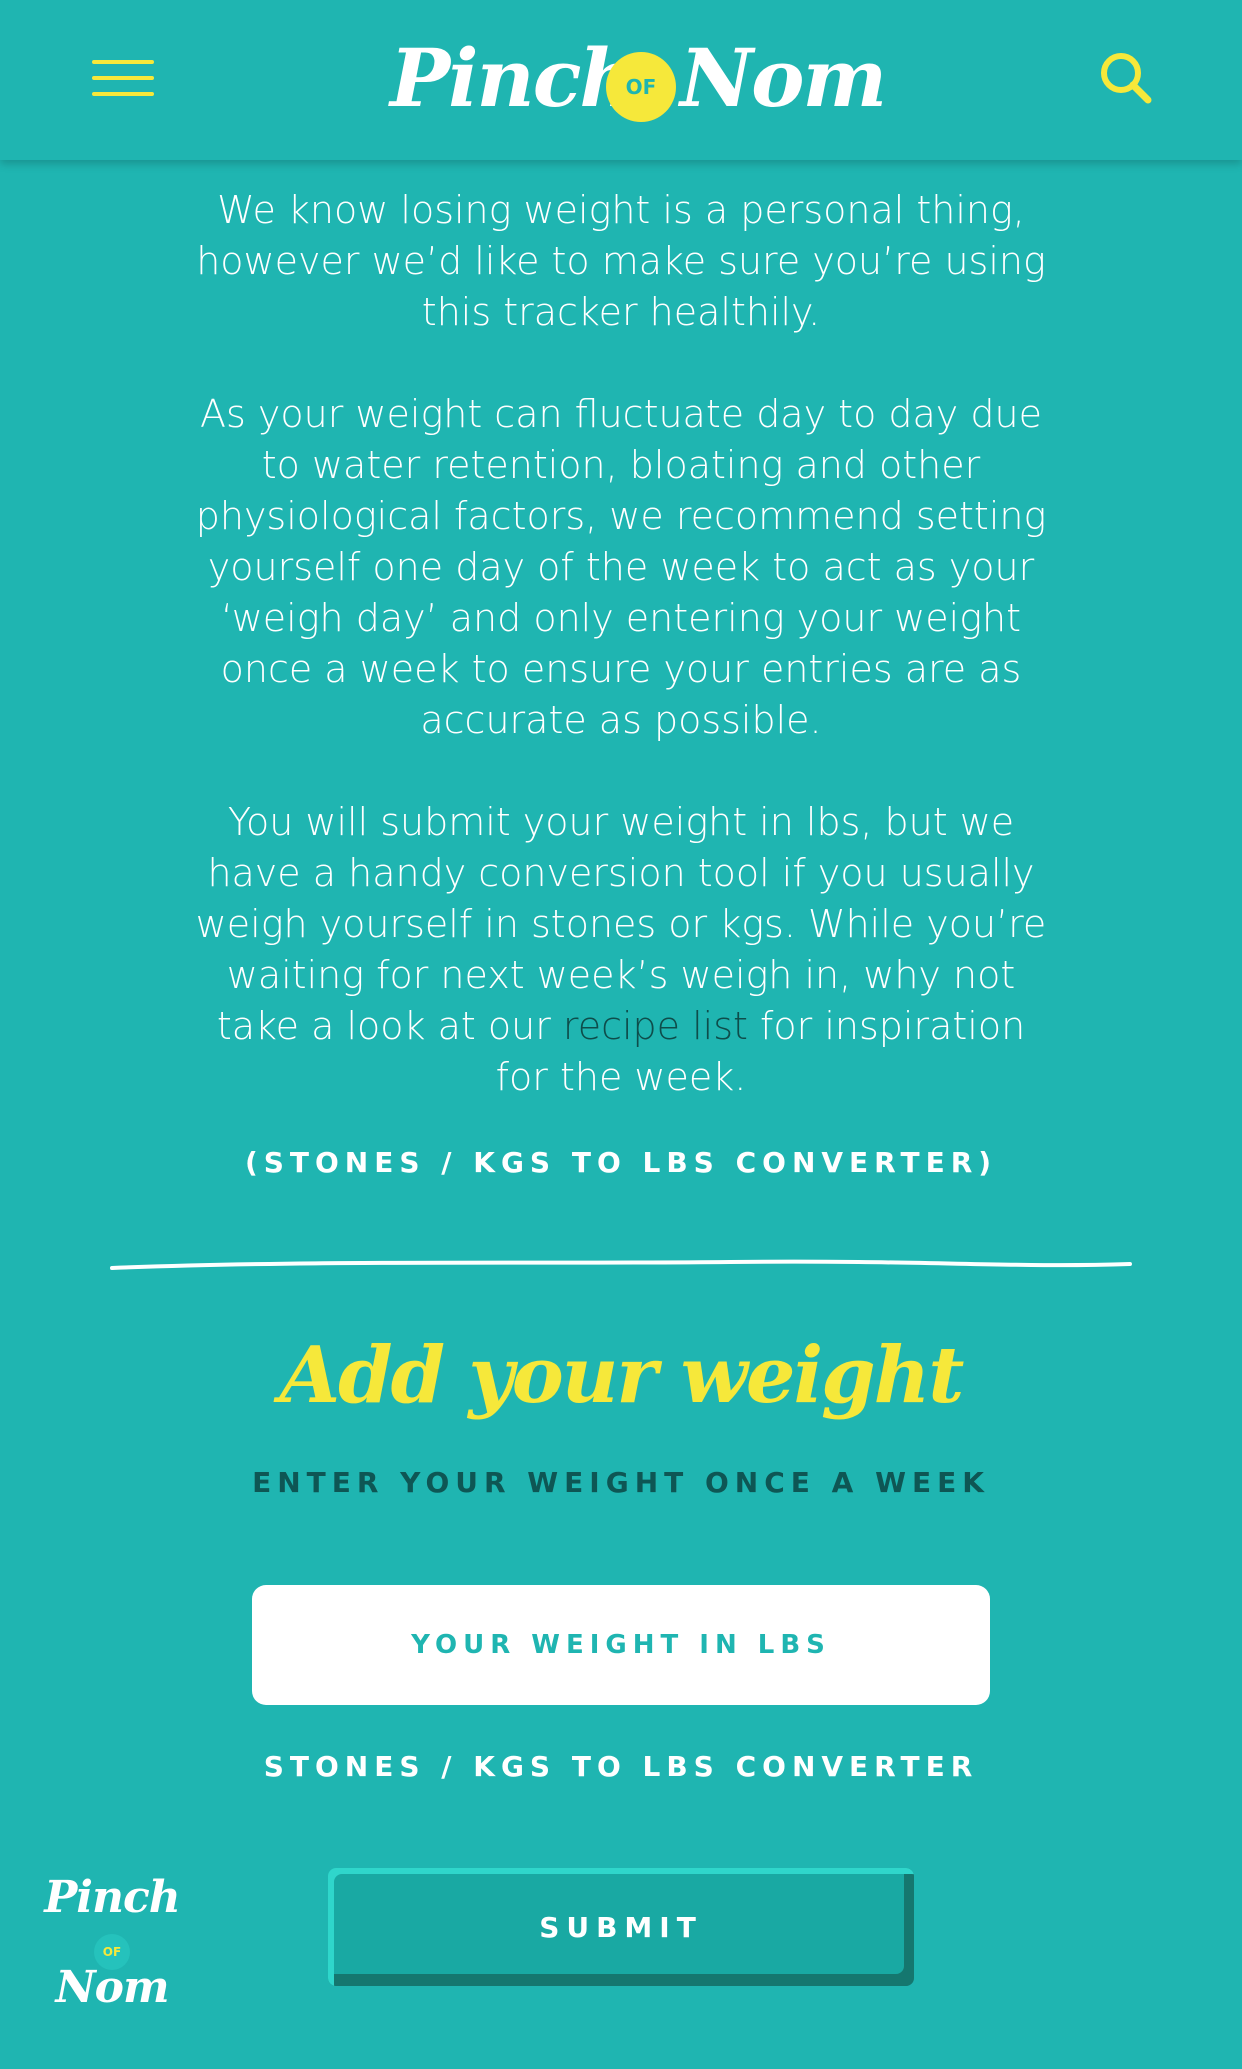 This screenshot has width=1242, height=2069. Describe the element at coordinates (514, 78) in the screenshot. I see `logo-word-pinch: Pinch` at that location.